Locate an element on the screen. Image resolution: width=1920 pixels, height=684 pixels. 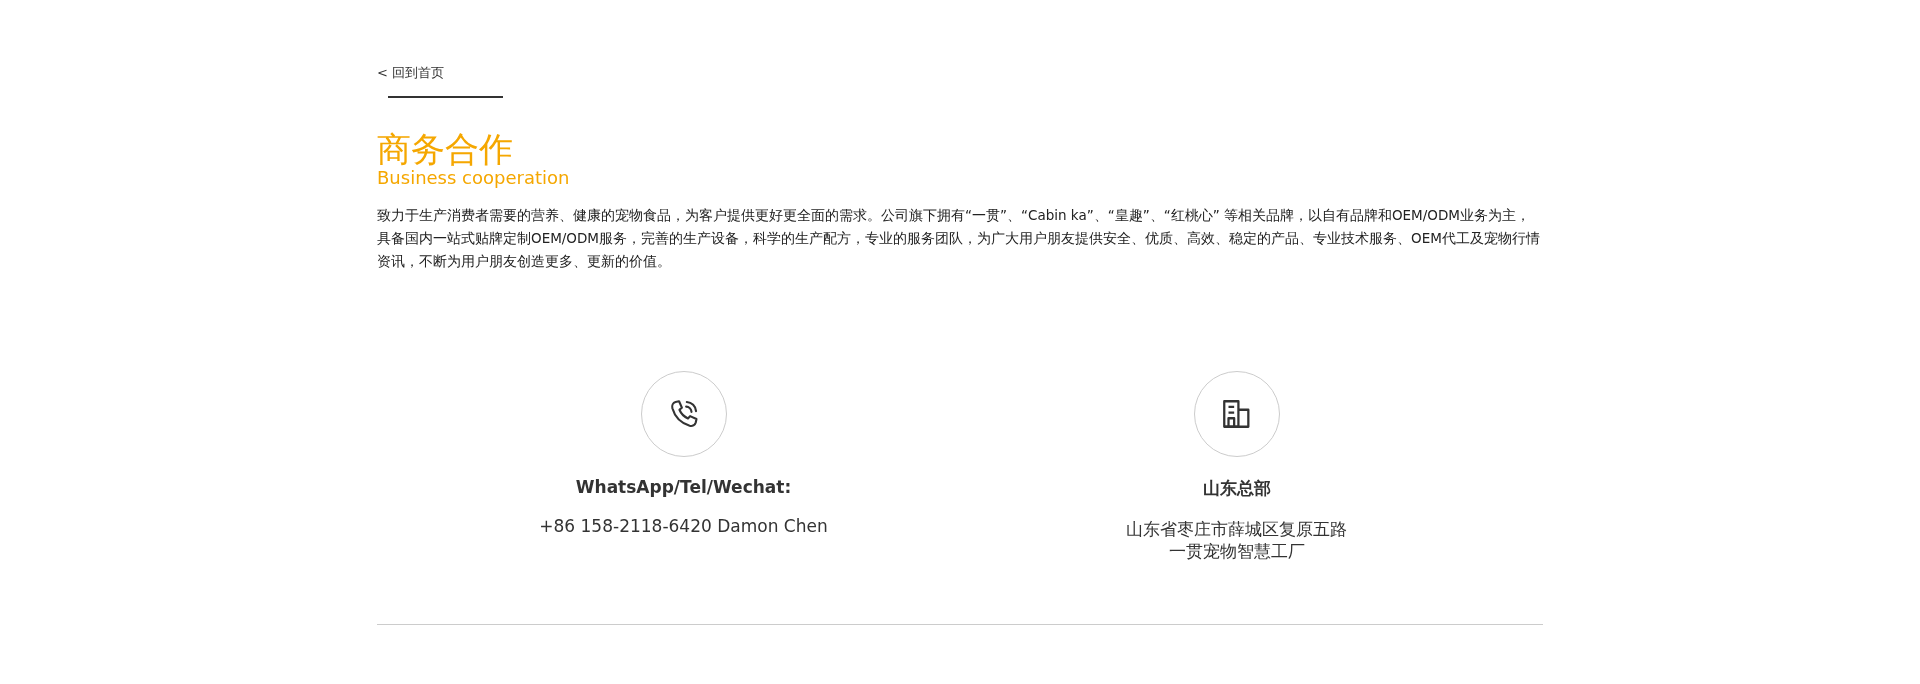
contact-text: 一贯宠物智慧工厂 is located at coordinates (1236, 551).